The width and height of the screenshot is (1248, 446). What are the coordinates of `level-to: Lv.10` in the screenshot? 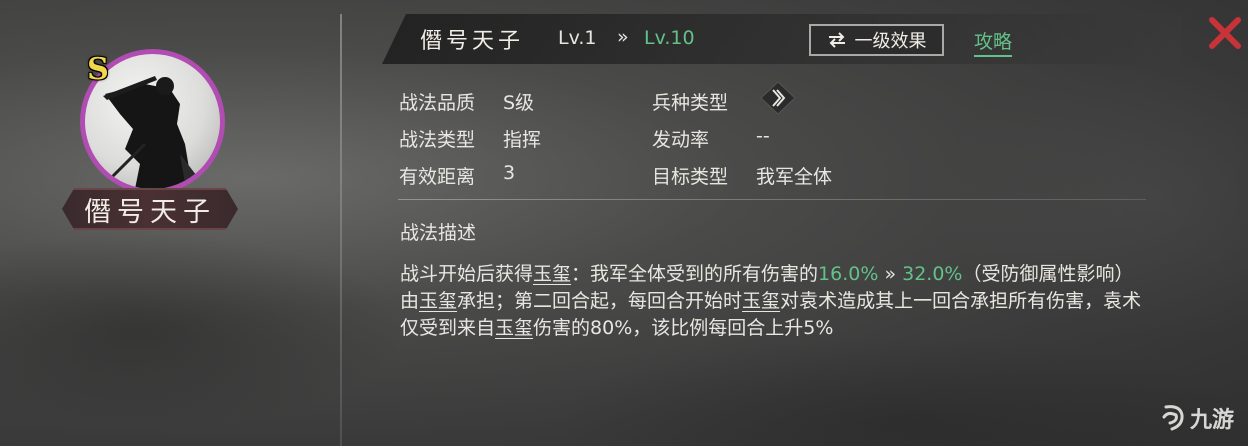 It's located at (669, 38).